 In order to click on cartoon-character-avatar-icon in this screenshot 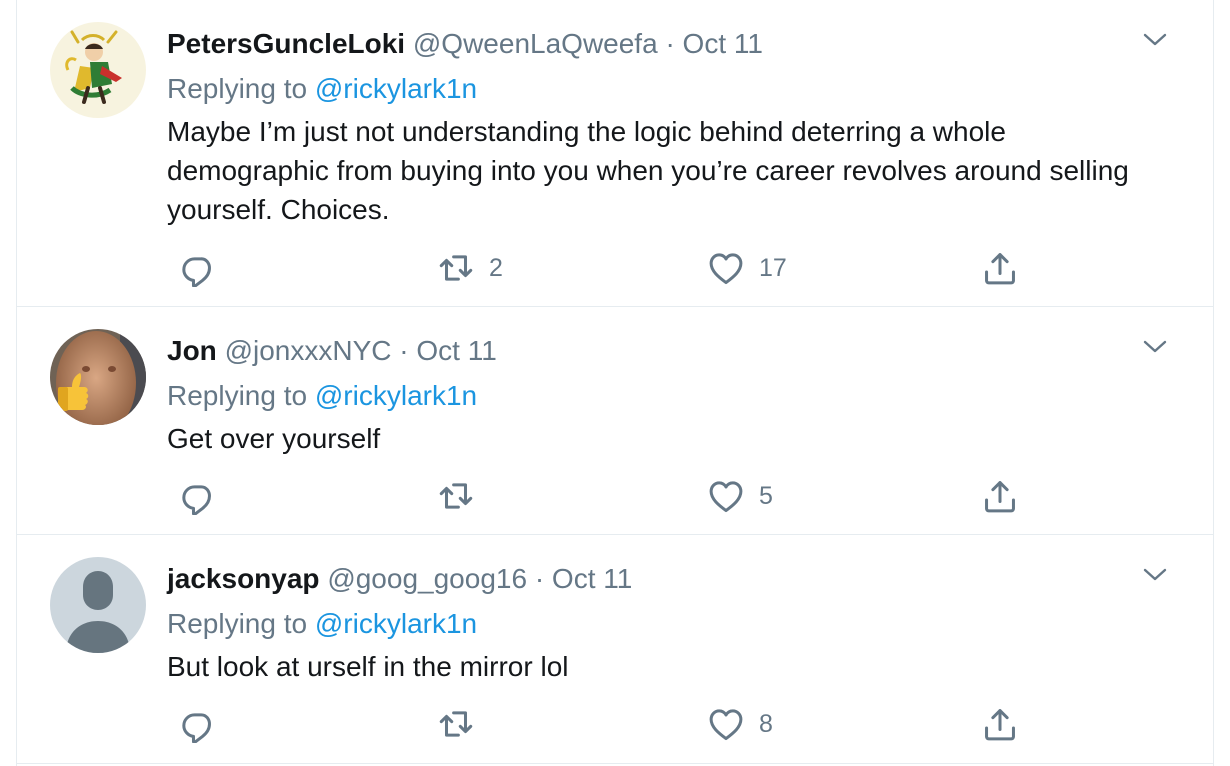, I will do `click(98, 70)`.